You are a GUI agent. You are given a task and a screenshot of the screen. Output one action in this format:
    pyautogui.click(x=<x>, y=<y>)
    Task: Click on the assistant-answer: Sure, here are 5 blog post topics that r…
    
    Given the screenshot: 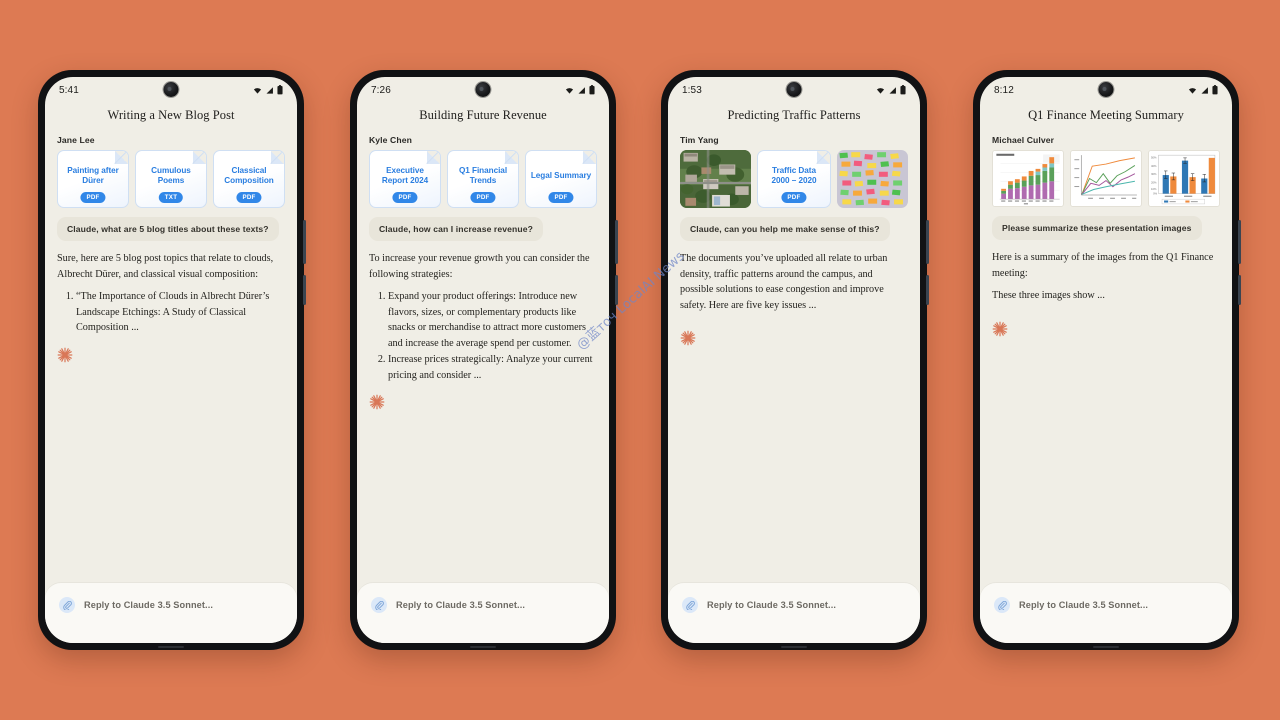 What is the action you would take?
    pyautogui.click(x=171, y=293)
    